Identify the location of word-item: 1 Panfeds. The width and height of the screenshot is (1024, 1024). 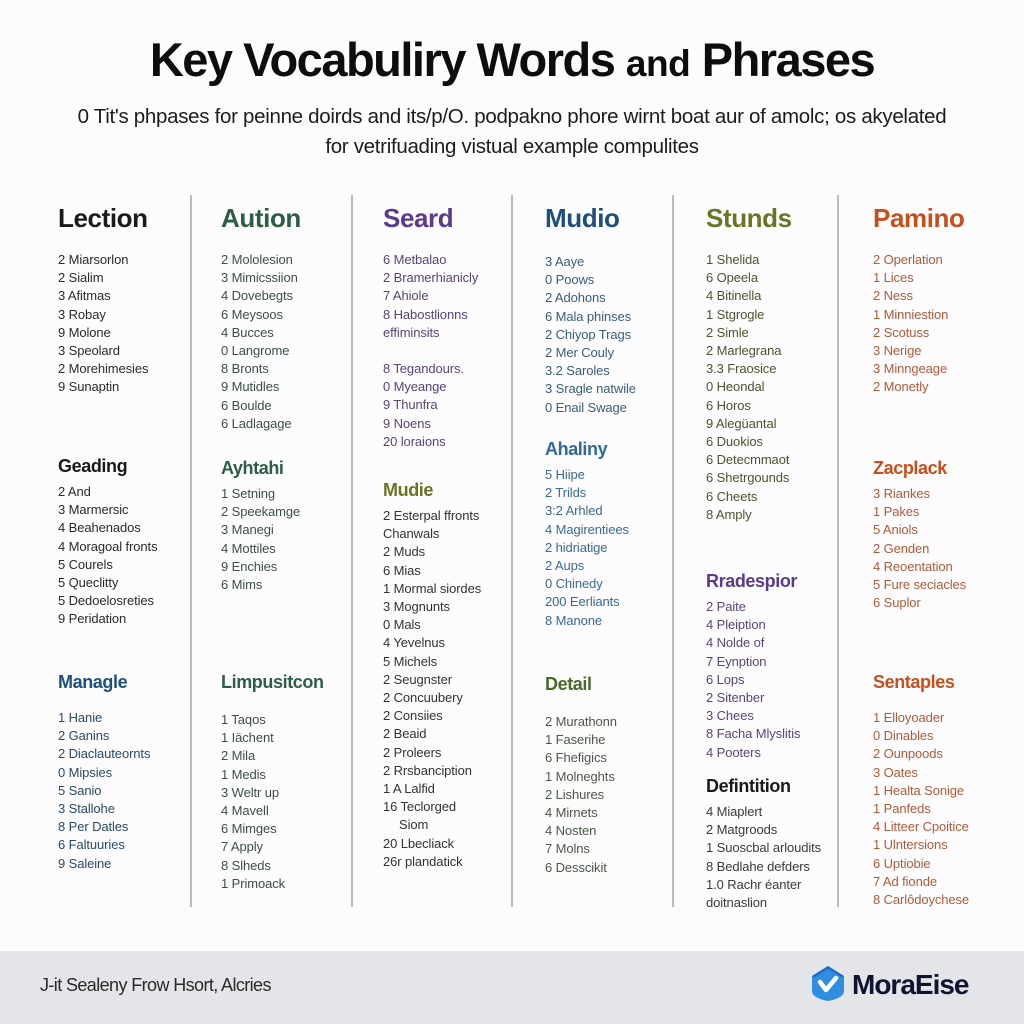
(902, 809).